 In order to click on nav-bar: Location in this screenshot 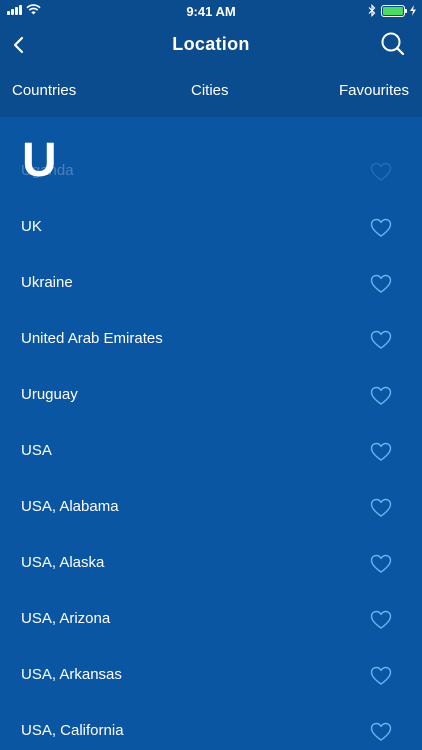, I will do `click(211, 45)`.